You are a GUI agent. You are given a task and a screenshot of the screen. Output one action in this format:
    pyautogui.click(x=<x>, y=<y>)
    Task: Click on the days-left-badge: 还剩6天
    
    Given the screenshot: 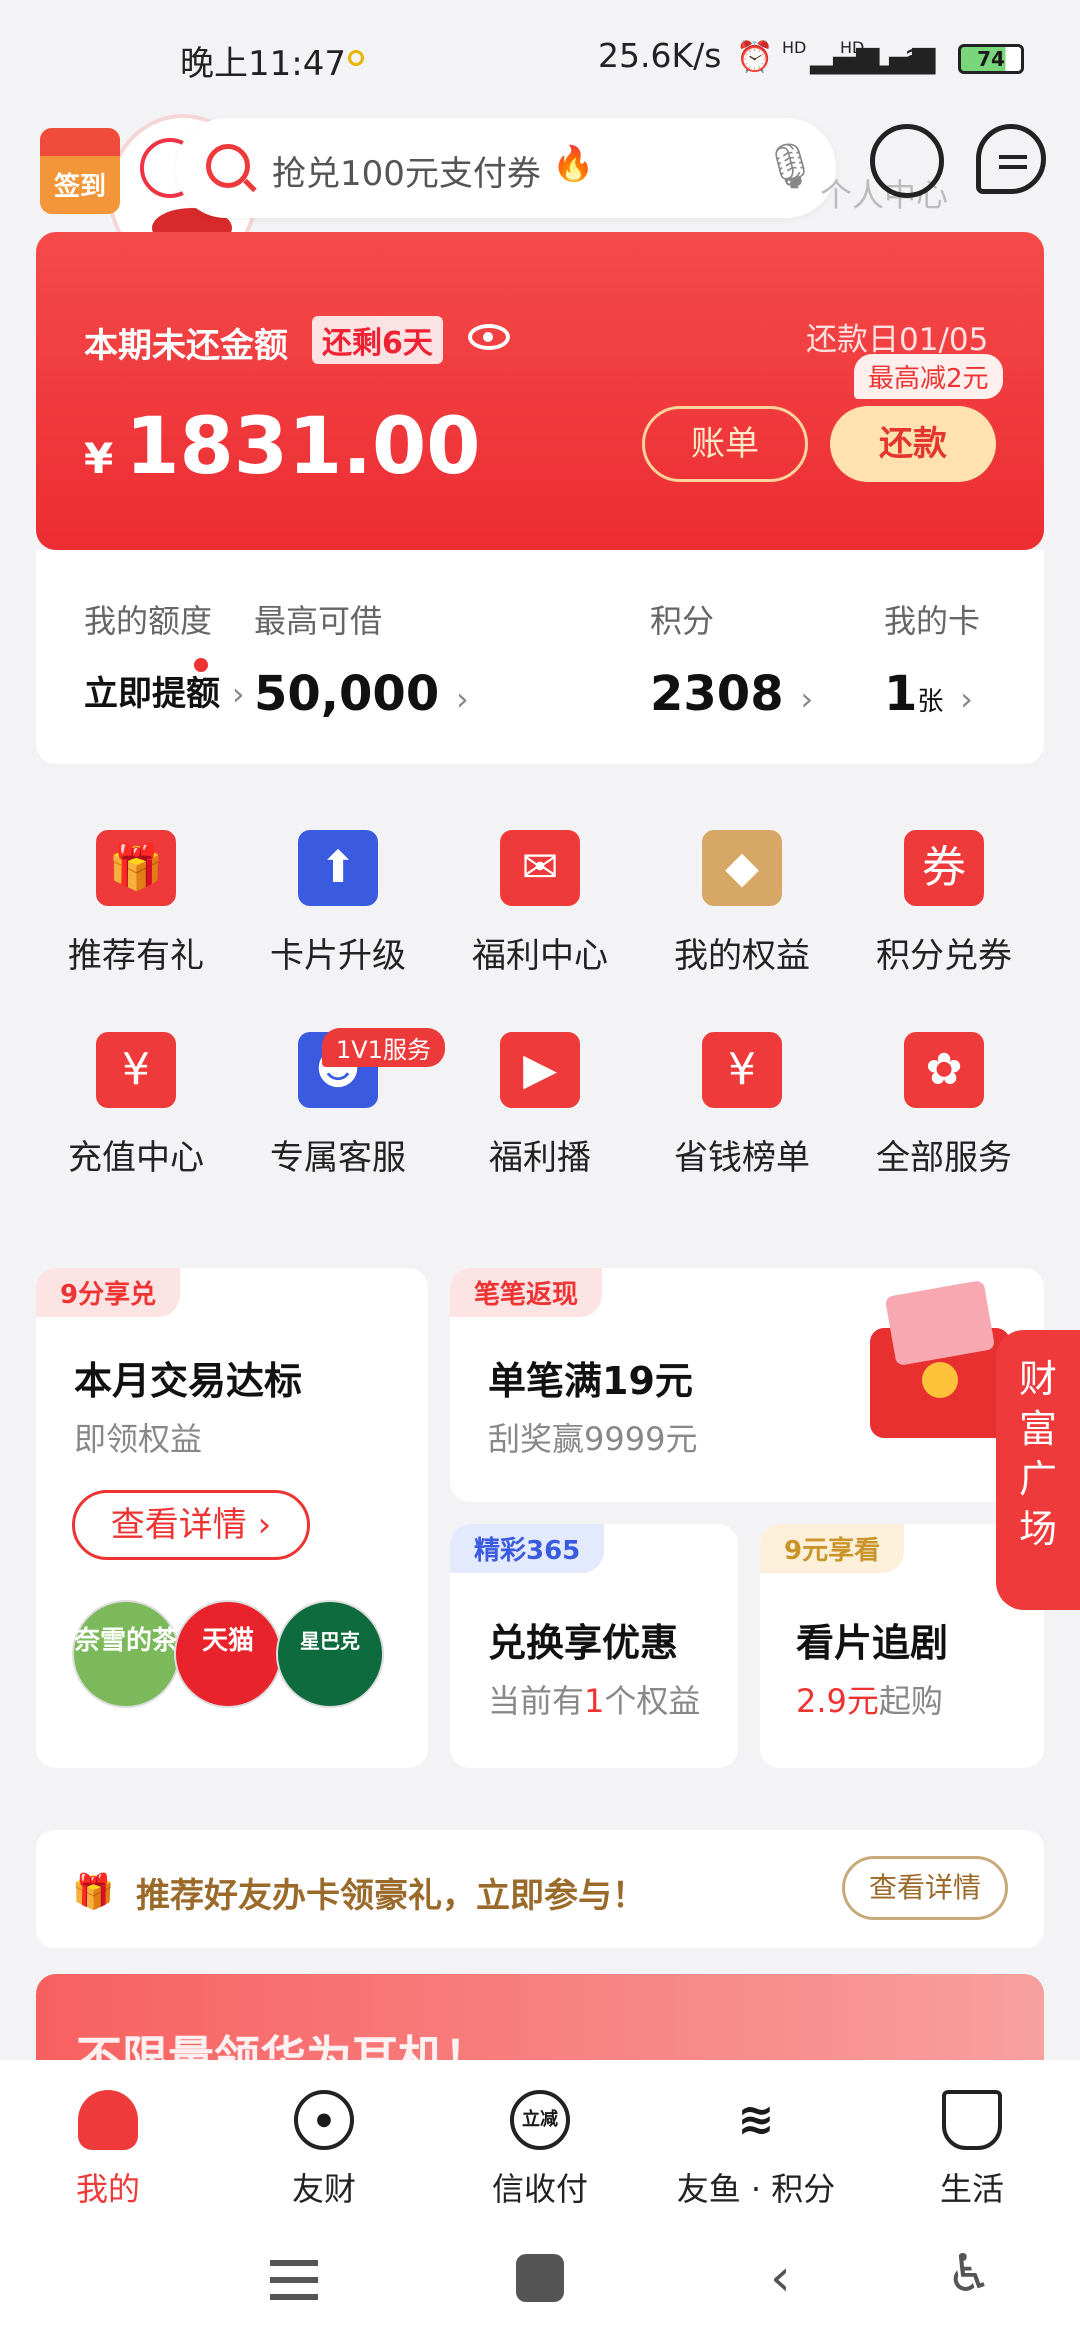 What is the action you would take?
    pyautogui.click(x=377, y=340)
    